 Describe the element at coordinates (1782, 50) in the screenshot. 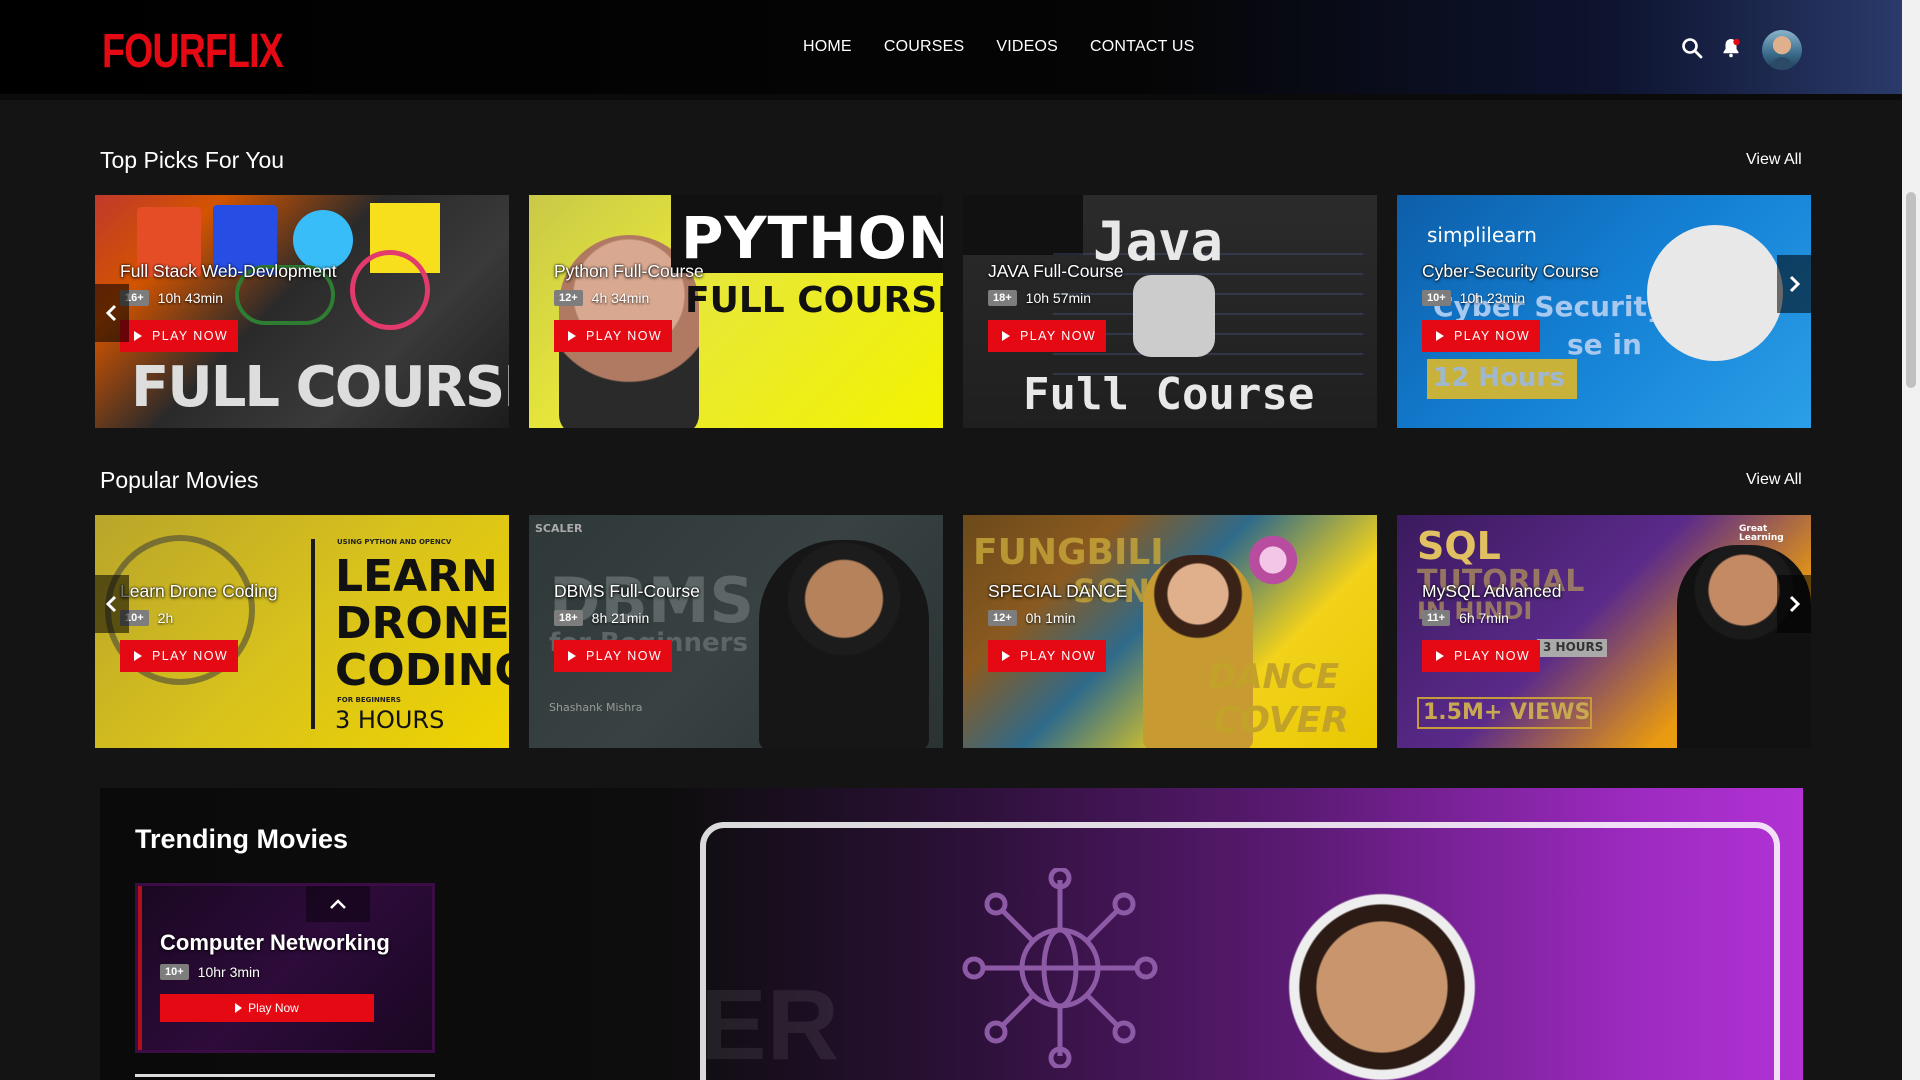

I see `user-avatar` at that location.